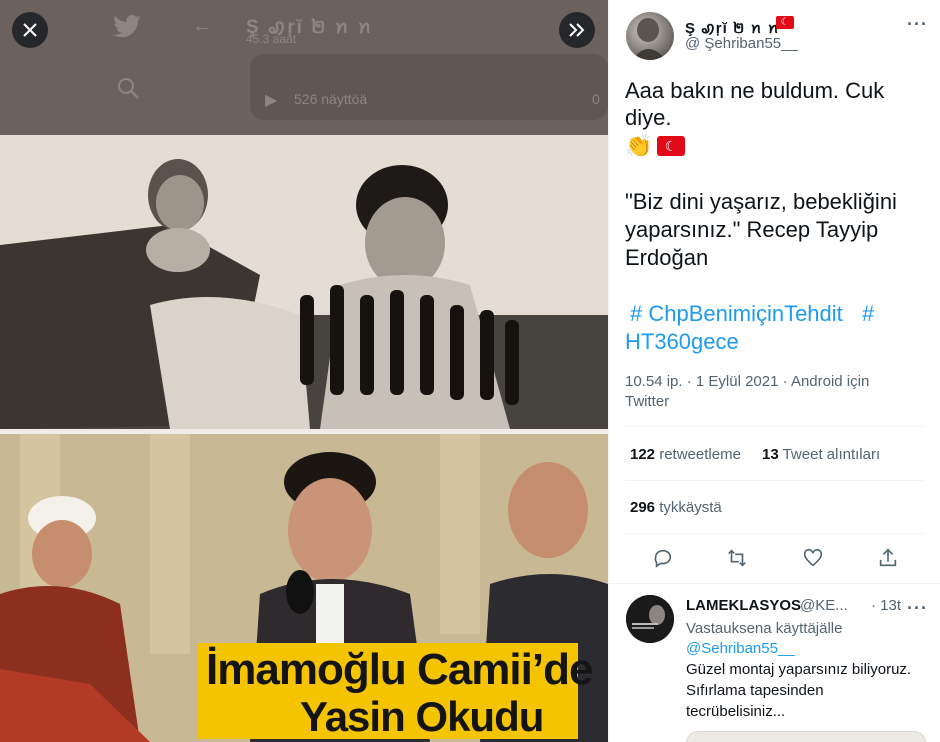 The image size is (940, 742). I want to click on caption-line-2: Yasin Okudu, so click(422, 716).